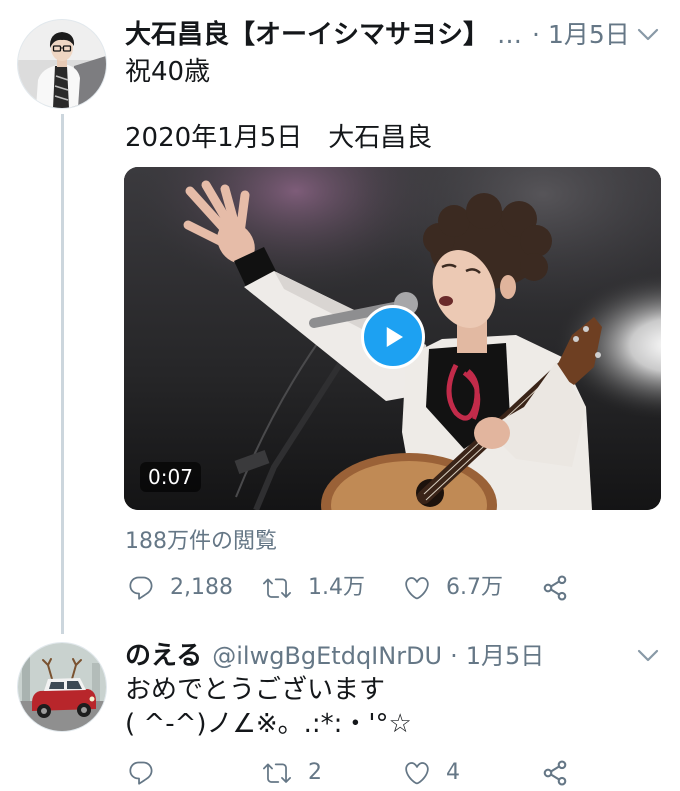 The image size is (680, 791). Describe the element at coordinates (268, 724) in the screenshot. I see `tweet-text-line: ( ^-^)ノ∠※。.:*:・'°☆` at that location.